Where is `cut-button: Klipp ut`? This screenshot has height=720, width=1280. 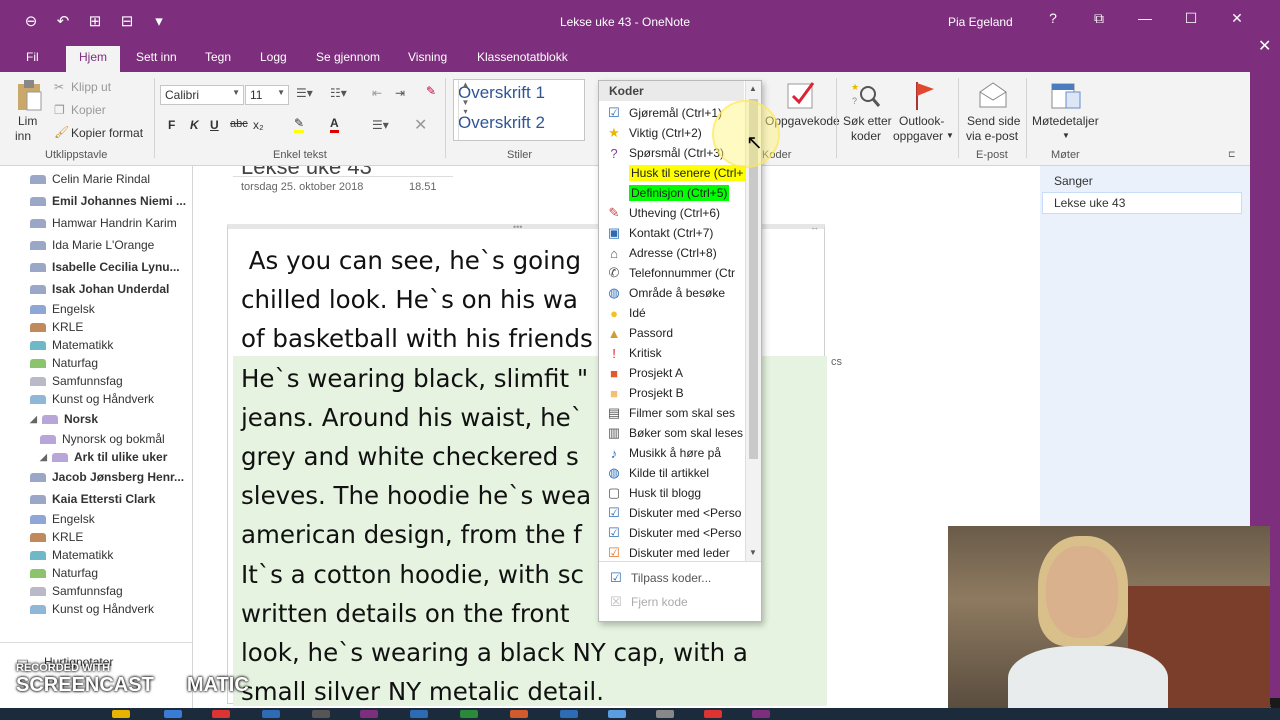
cut-button: Klipp ut is located at coordinates (91, 87).